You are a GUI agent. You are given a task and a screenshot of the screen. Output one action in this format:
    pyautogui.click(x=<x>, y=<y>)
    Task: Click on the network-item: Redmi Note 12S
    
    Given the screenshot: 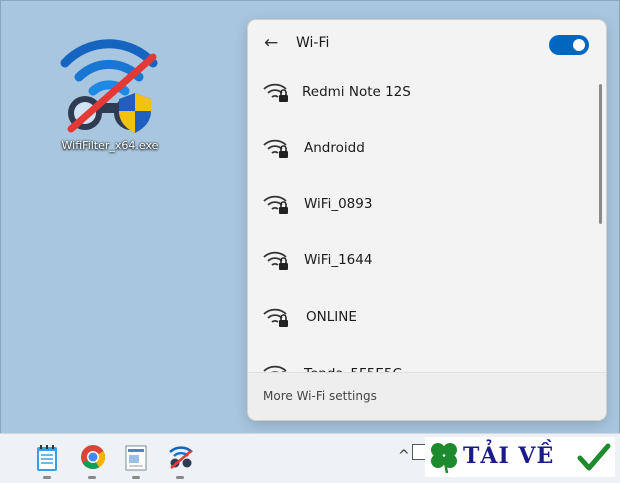 What is the action you would take?
    pyautogui.click(x=423, y=92)
    